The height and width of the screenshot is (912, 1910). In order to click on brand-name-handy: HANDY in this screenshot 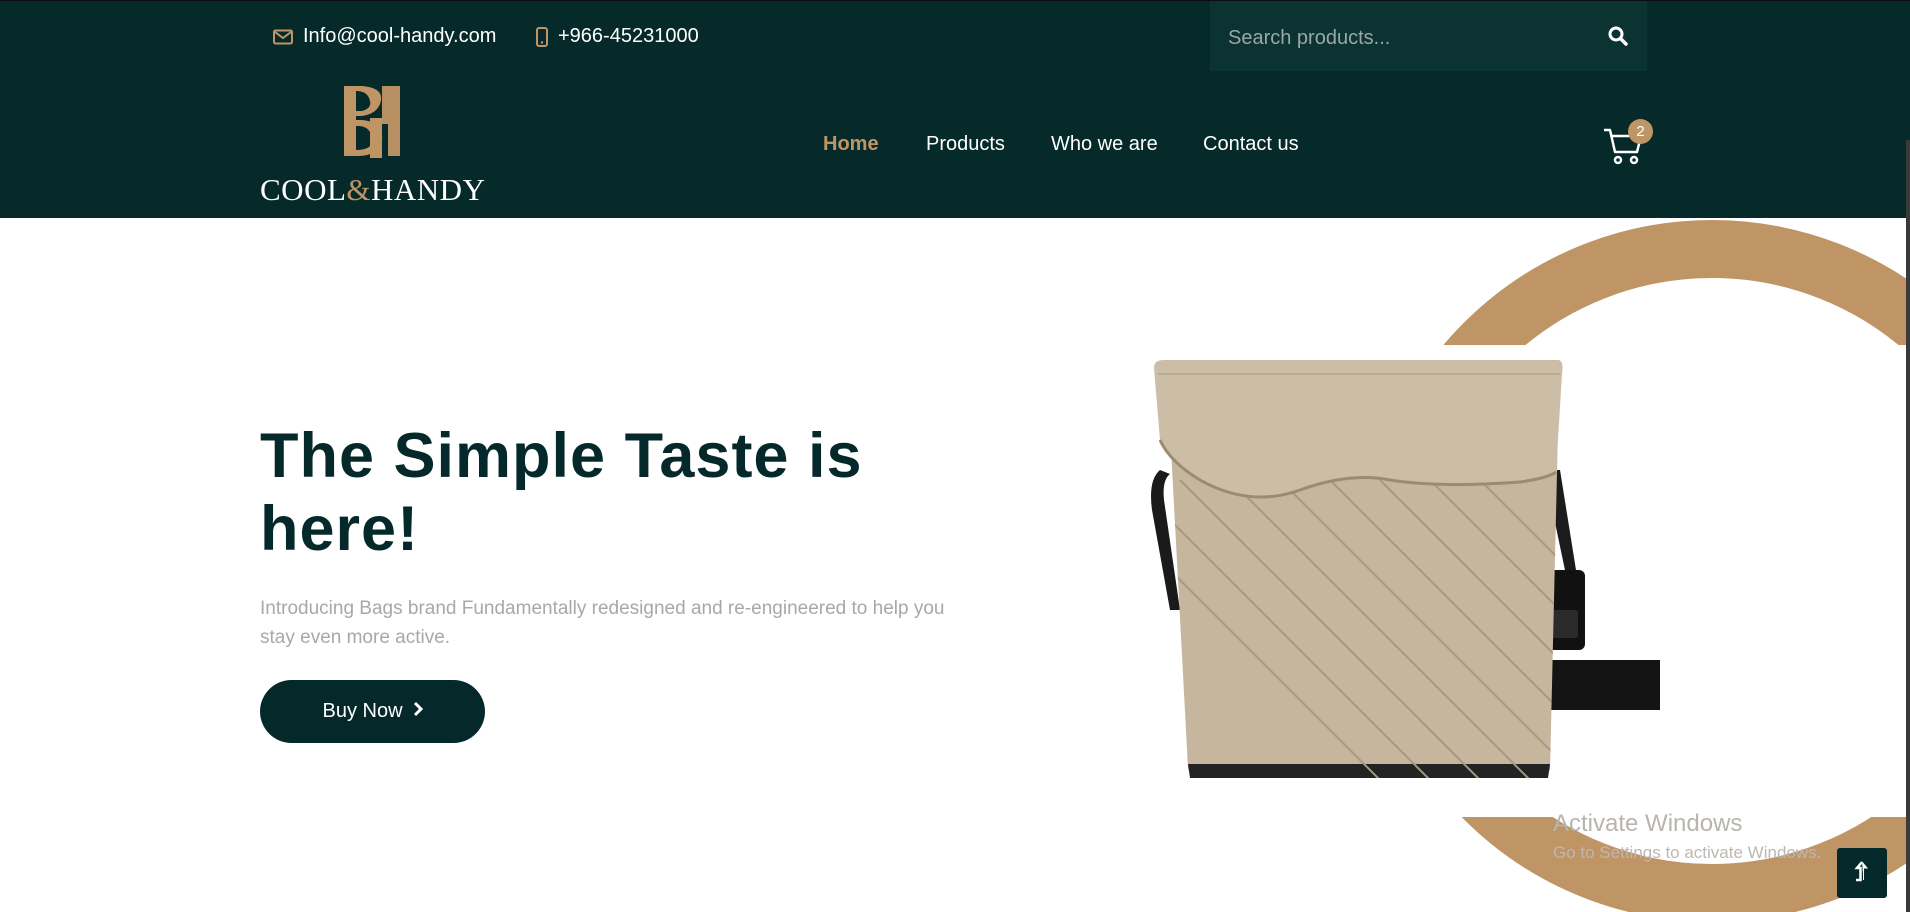, I will do `click(428, 189)`.